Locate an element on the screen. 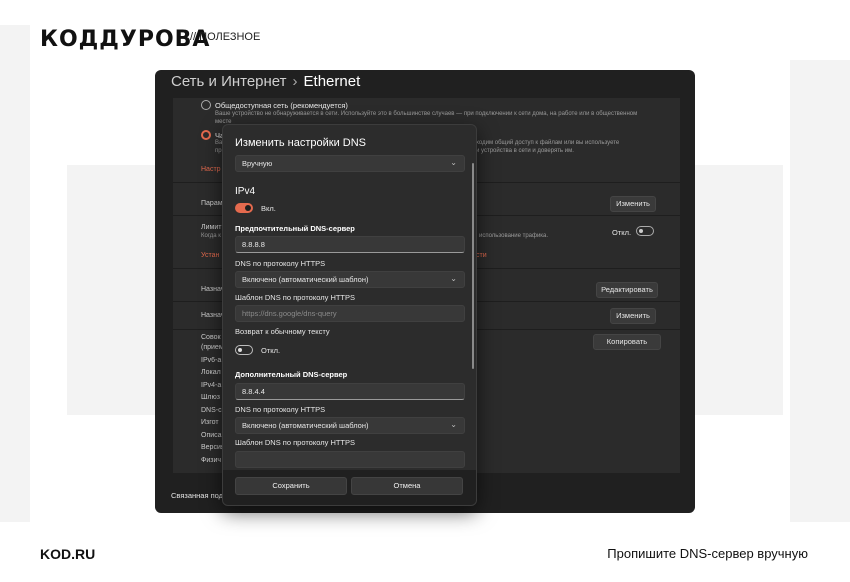  site-domain: KOD.RU is located at coordinates (67, 554).